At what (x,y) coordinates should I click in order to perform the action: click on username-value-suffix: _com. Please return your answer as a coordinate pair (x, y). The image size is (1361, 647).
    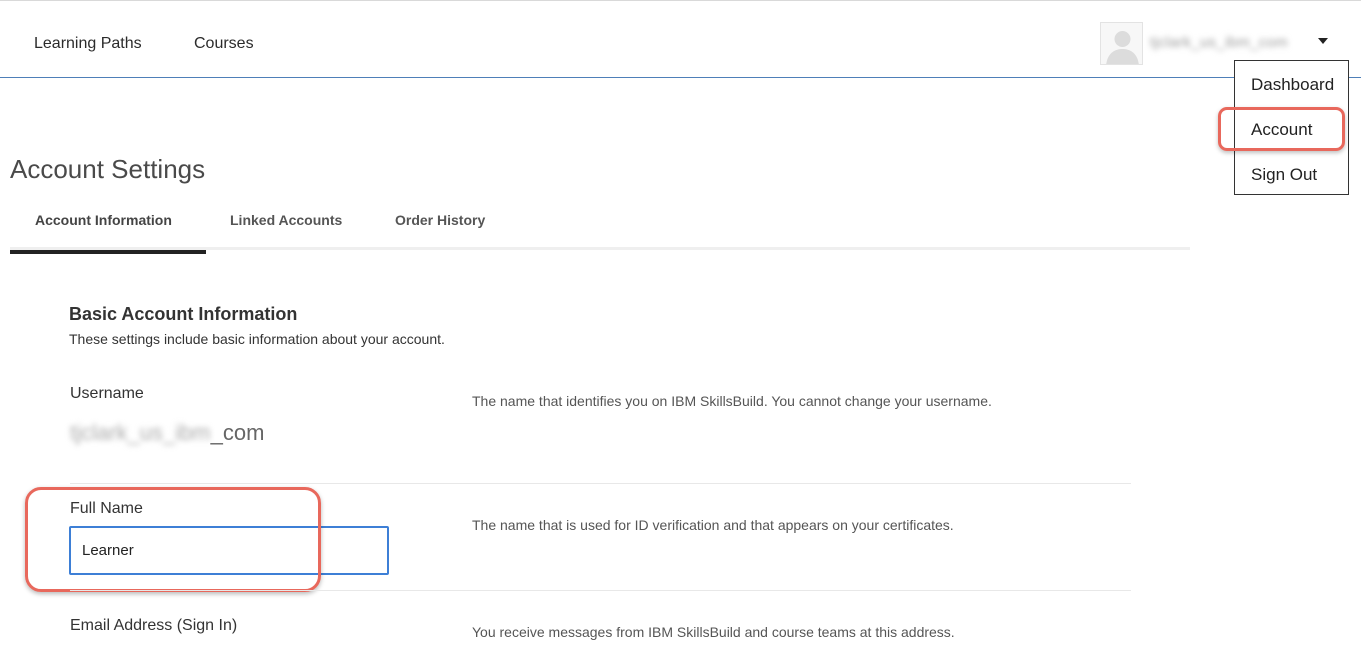
    Looking at the image, I should click on (237, 432).